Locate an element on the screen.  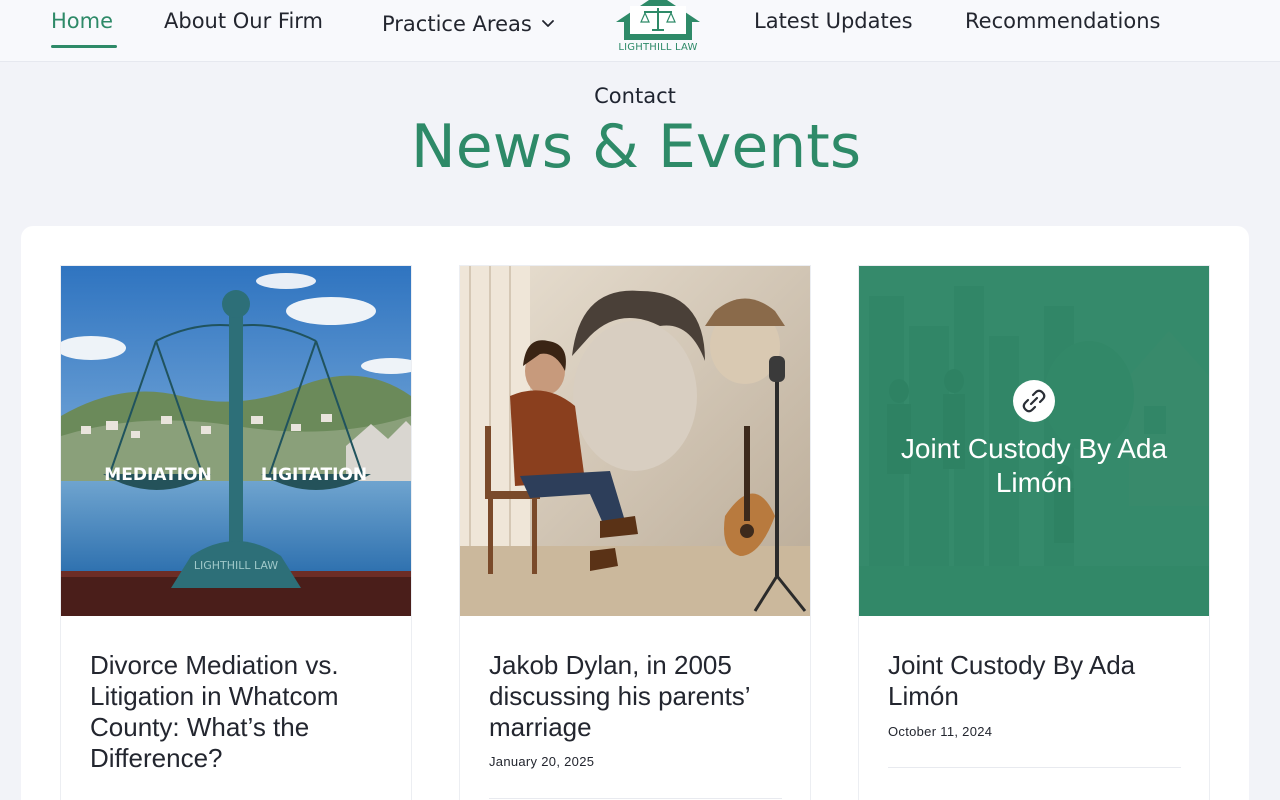
scale-right-label: LIGITATION is located at coordinates (314, 475).